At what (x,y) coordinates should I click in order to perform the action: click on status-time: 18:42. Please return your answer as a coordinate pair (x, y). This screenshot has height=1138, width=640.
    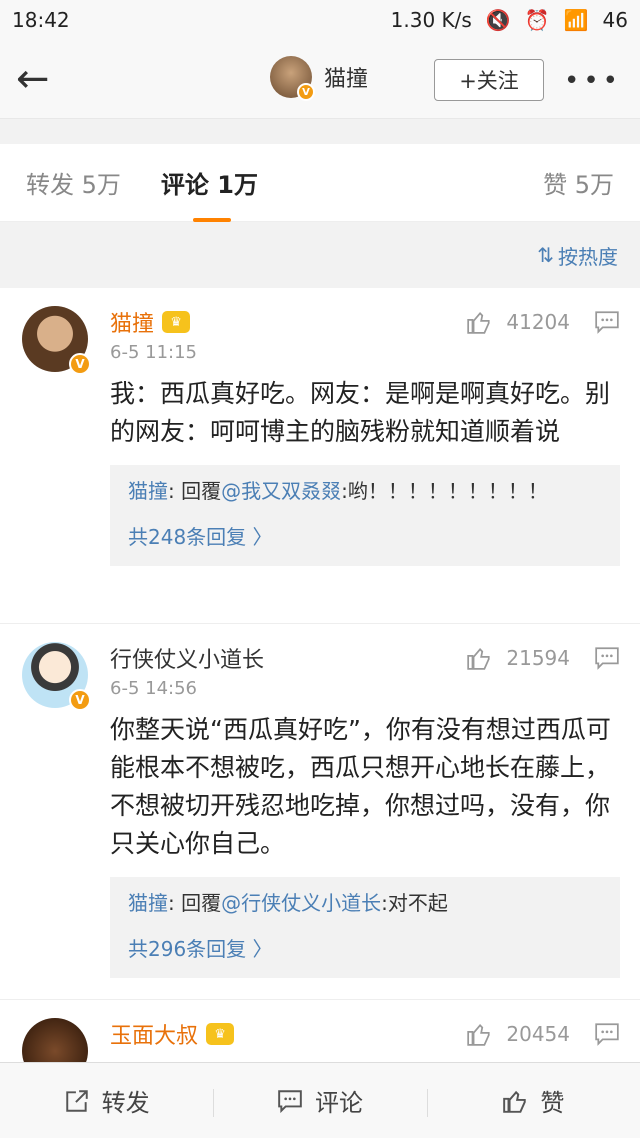
    Looking at the image, I should click on (41, 20).